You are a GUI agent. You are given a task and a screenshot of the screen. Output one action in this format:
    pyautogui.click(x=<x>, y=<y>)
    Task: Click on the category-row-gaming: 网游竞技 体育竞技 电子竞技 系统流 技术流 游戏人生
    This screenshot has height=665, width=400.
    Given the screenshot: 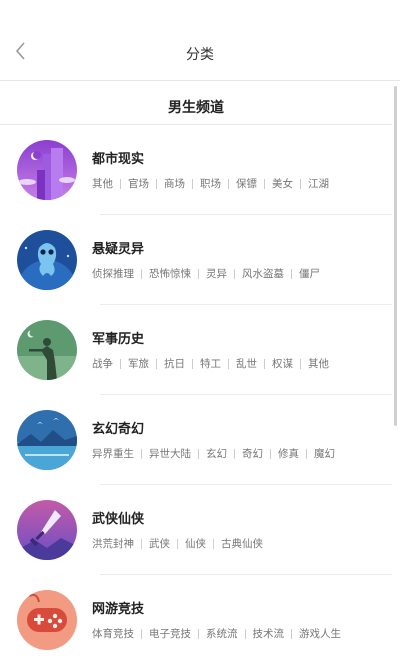 What is the action you would take?
    pyautogui.click(x=196, y=620)
    